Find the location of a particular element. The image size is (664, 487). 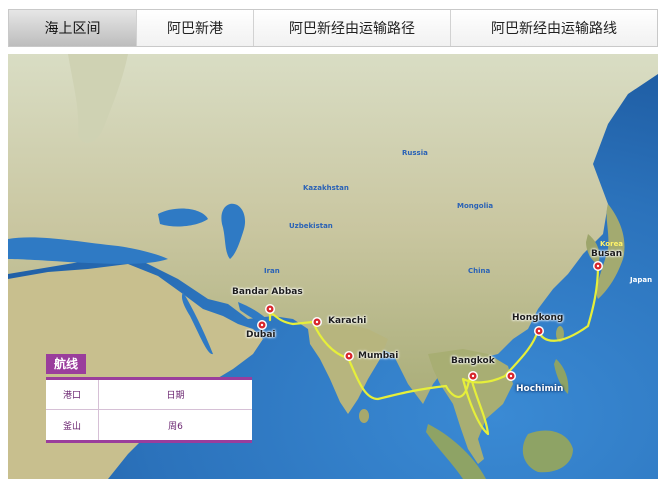

port-marker-busan is located at coordinates (598, 266).